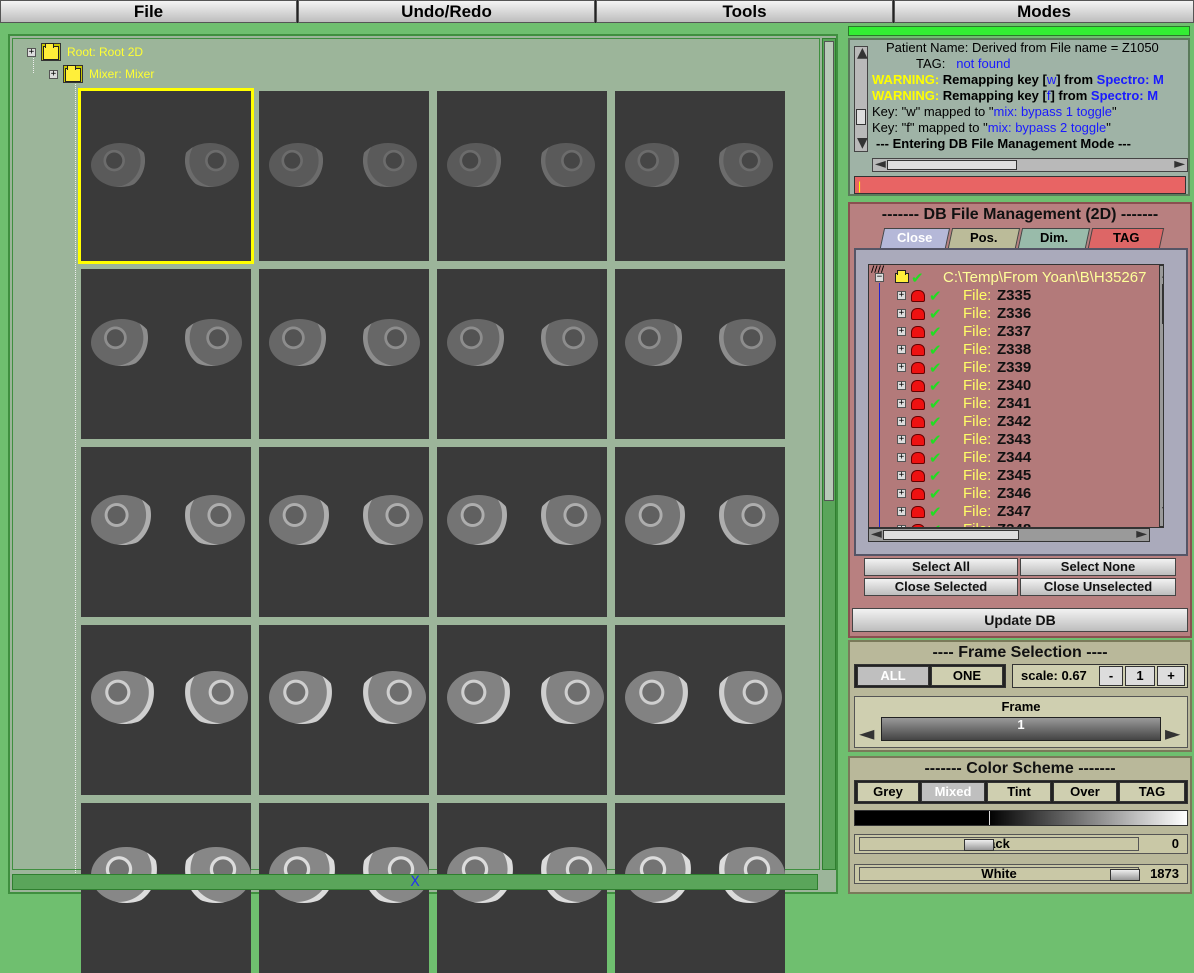  I want to click on scheme-tint-button: Tint, so click(1019, 792).